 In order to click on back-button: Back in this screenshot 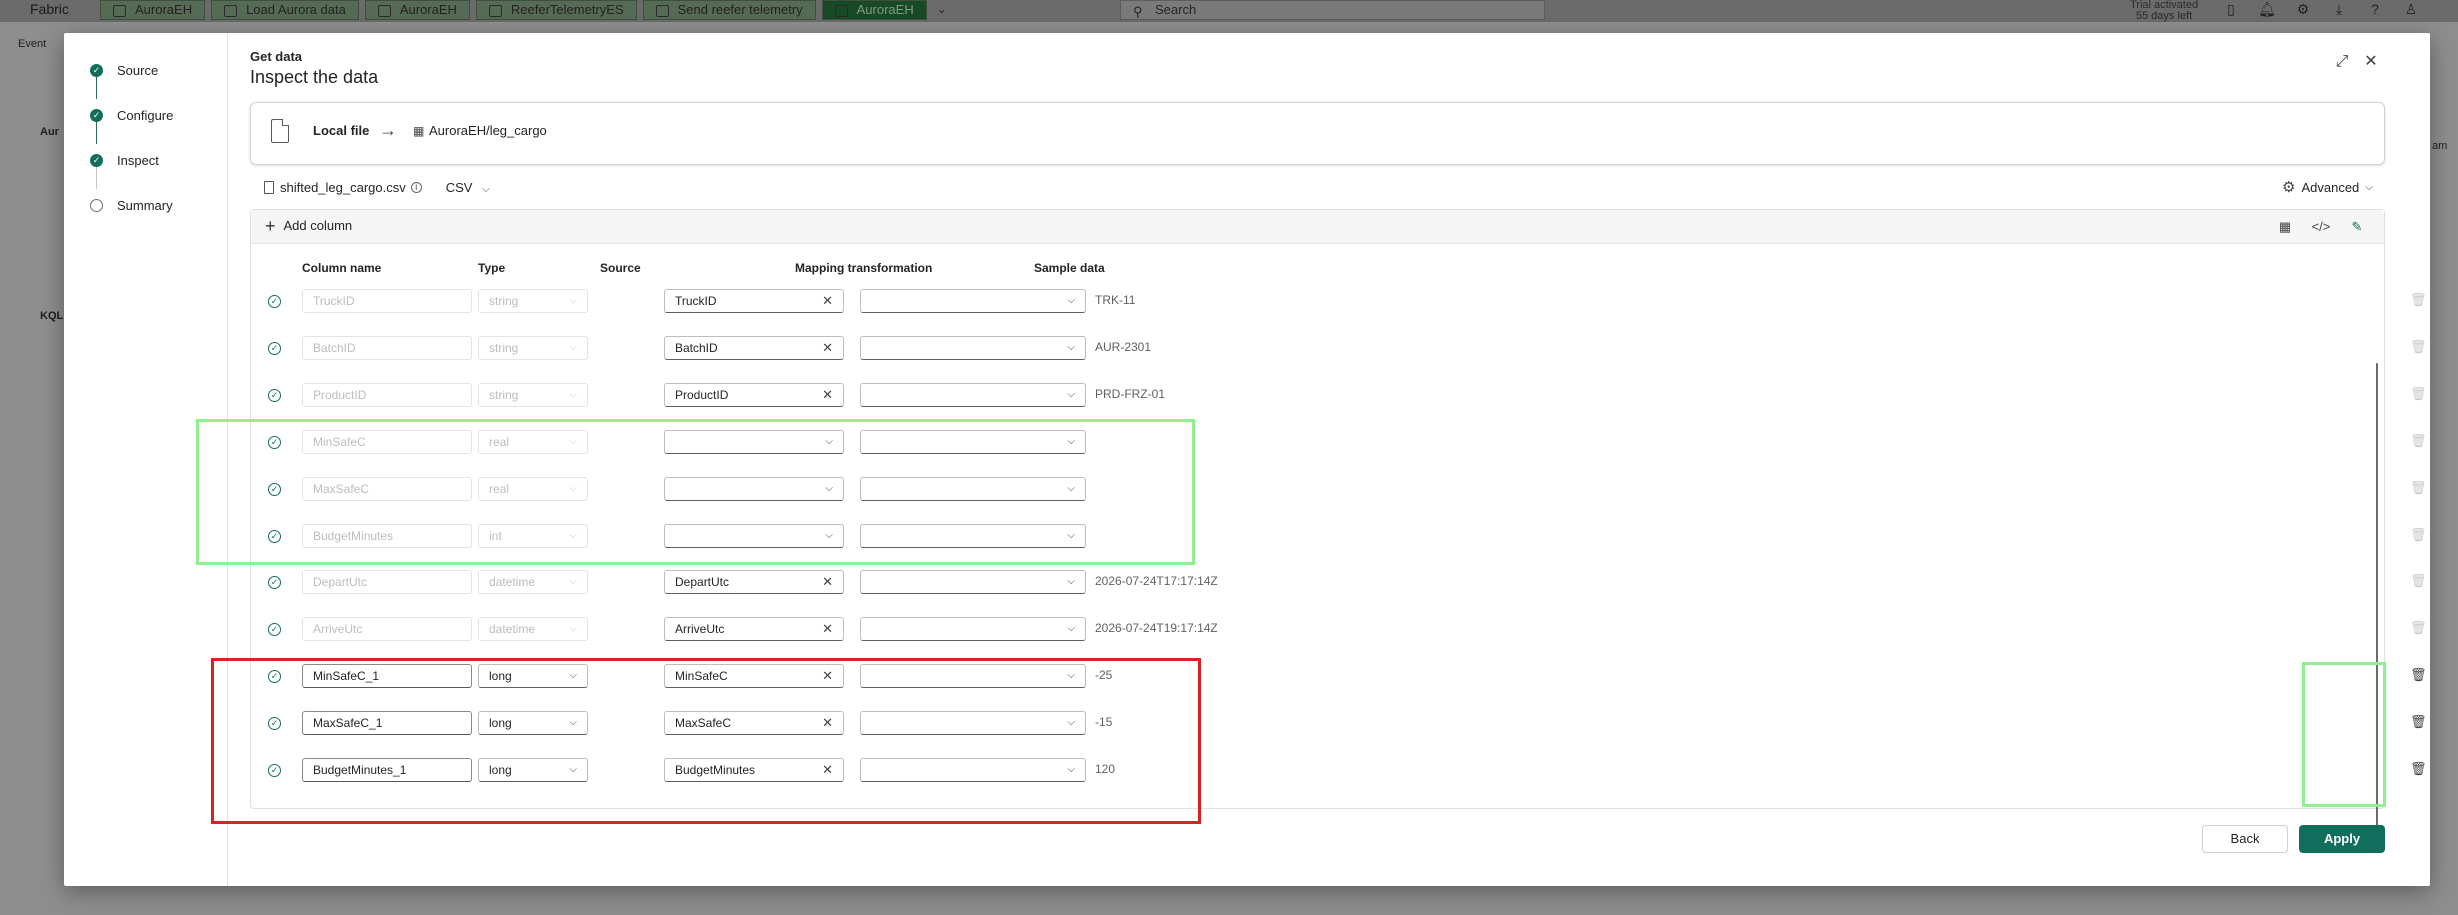, I will do `click(2245, 839)`.